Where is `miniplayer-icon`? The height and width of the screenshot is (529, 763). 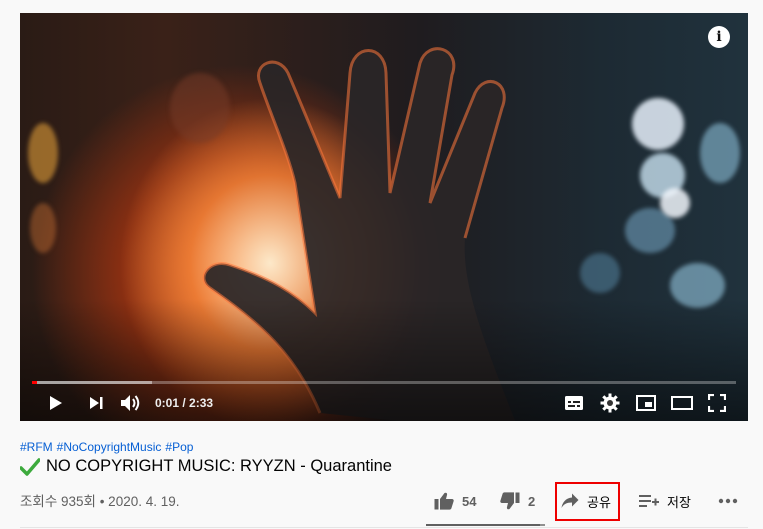
miniplayer-icon is located at coordinates (646, 403).